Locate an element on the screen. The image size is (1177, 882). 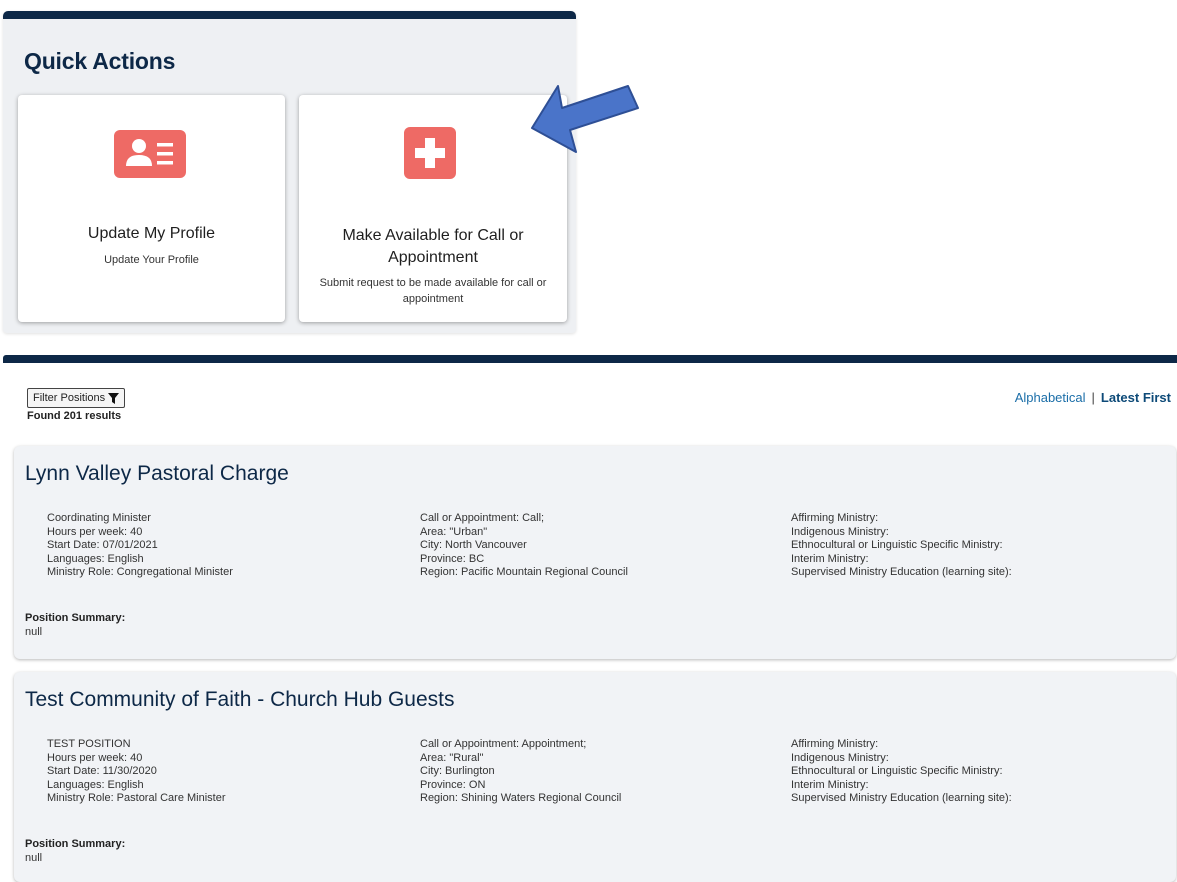
sort-latest-first-link: Latest First is located at coordinates (1136, 397).